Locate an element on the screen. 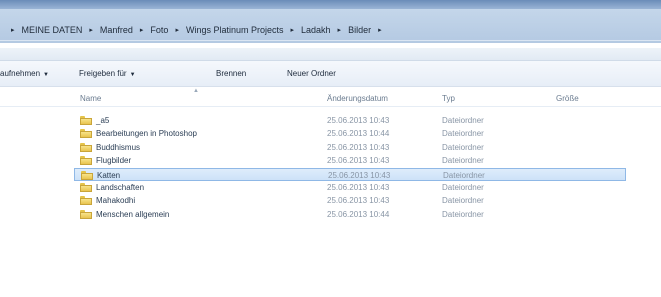 The width and height of the screenshot is (661, 297). breadcrumb-item-ladakh: Ladakh is located at coordinates (316, 30).